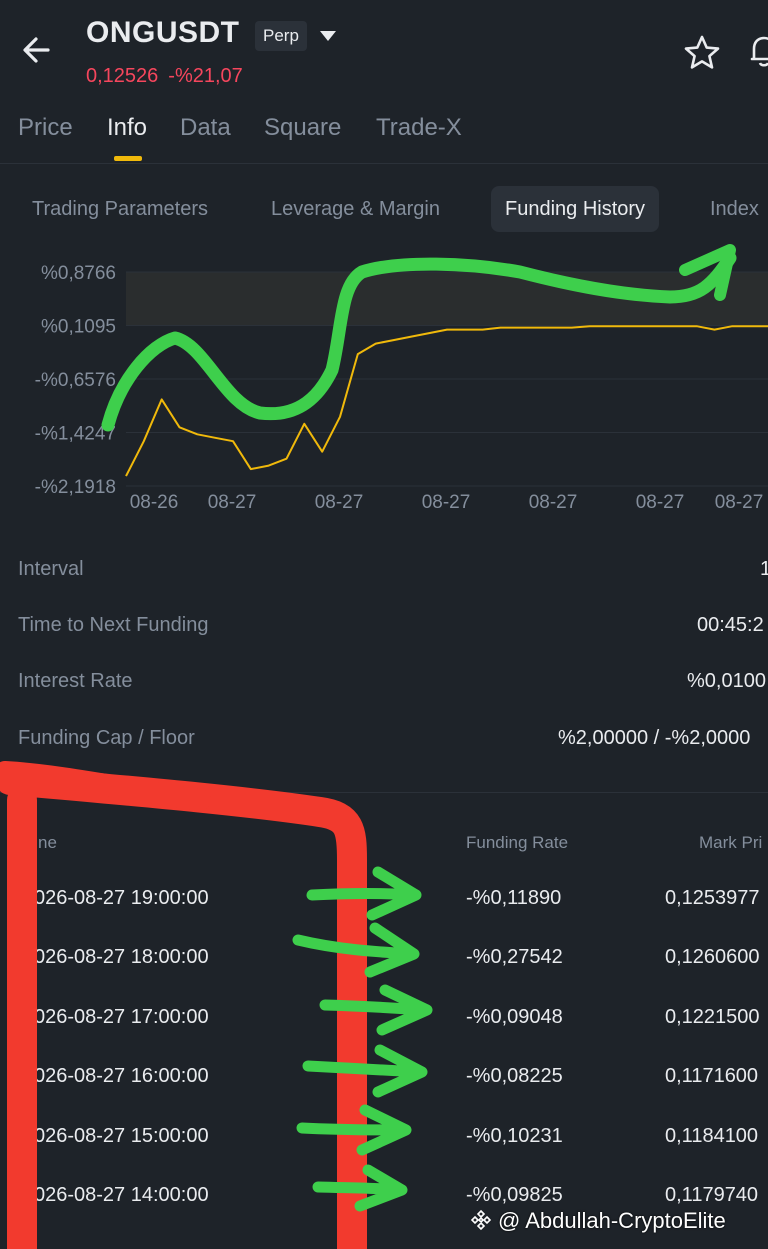 This screenshot has height=1249, width=768. Describe the element at coordinates (734, 209) in the screenshot. I see `subtab-index: Index` at that location.